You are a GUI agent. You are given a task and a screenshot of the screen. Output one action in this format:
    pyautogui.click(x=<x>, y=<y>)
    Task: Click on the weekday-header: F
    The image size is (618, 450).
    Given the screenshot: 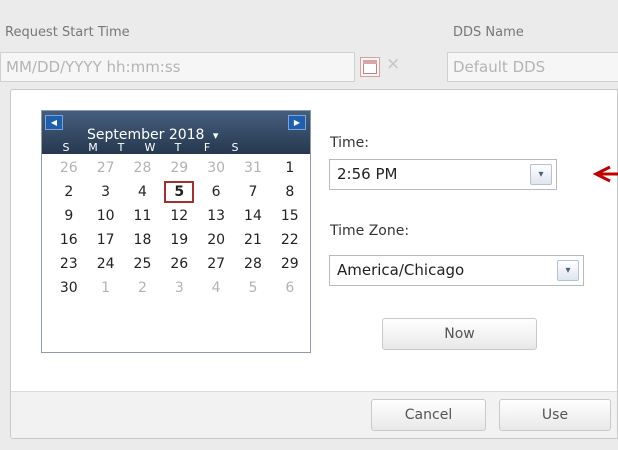 What is the action you would take?
    pyautogui.click(x=207, y=147)
    